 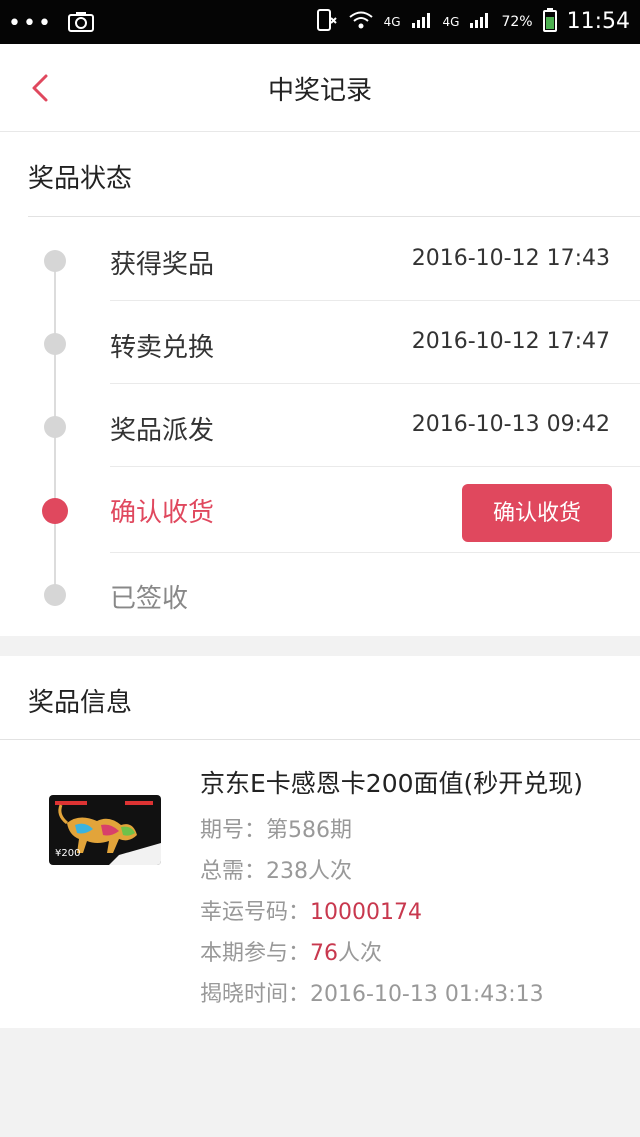 I want to click on step-label: 获得奖品, so click(x=162, y=265).